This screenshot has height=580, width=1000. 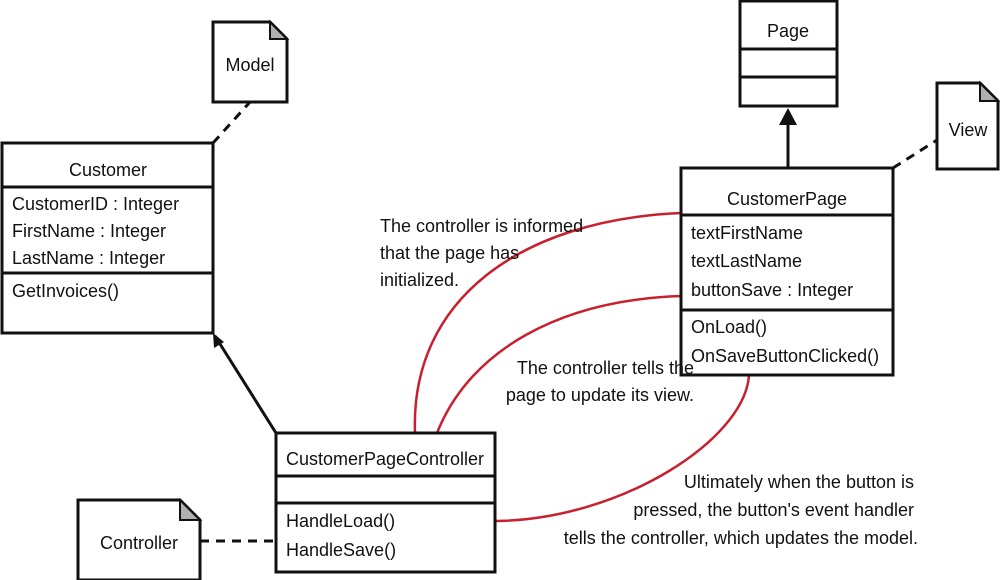 I want to click on class-page: Page, so click(x=788, y=54).